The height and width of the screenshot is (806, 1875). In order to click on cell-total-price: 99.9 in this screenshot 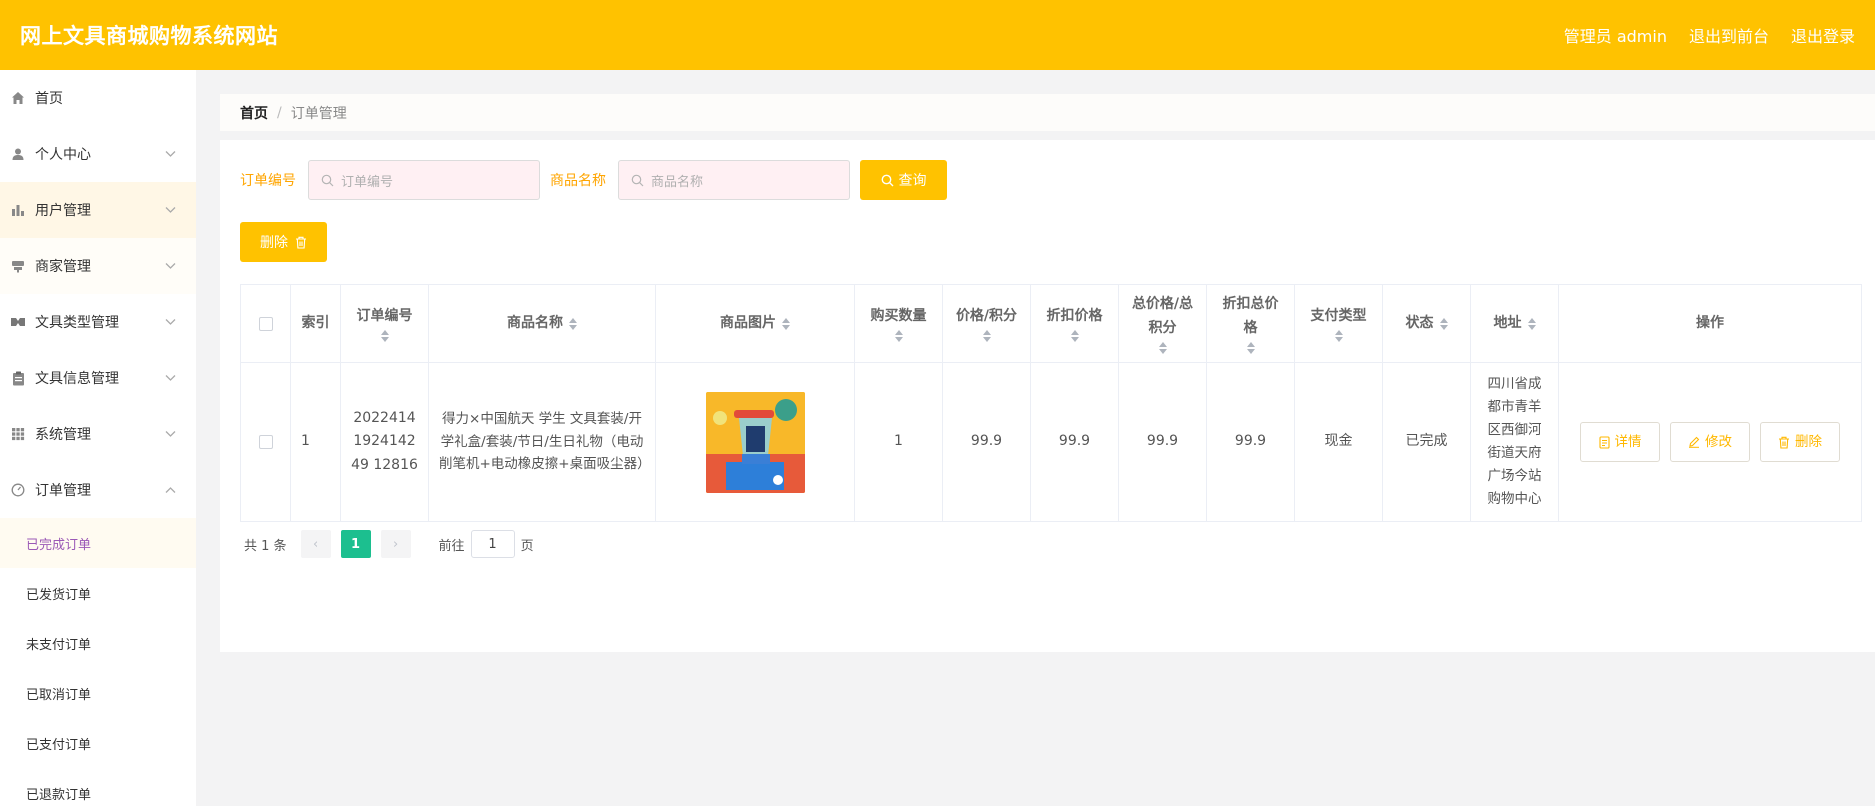, I will do `click(1163, 442)`.